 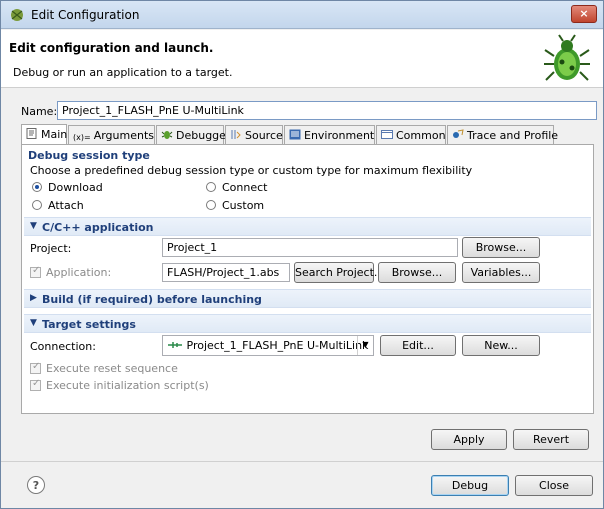 What do you see at coordinates (254, 135) in the screenshot?
I see `tab-source: Source` at bounding box center [254, 135].